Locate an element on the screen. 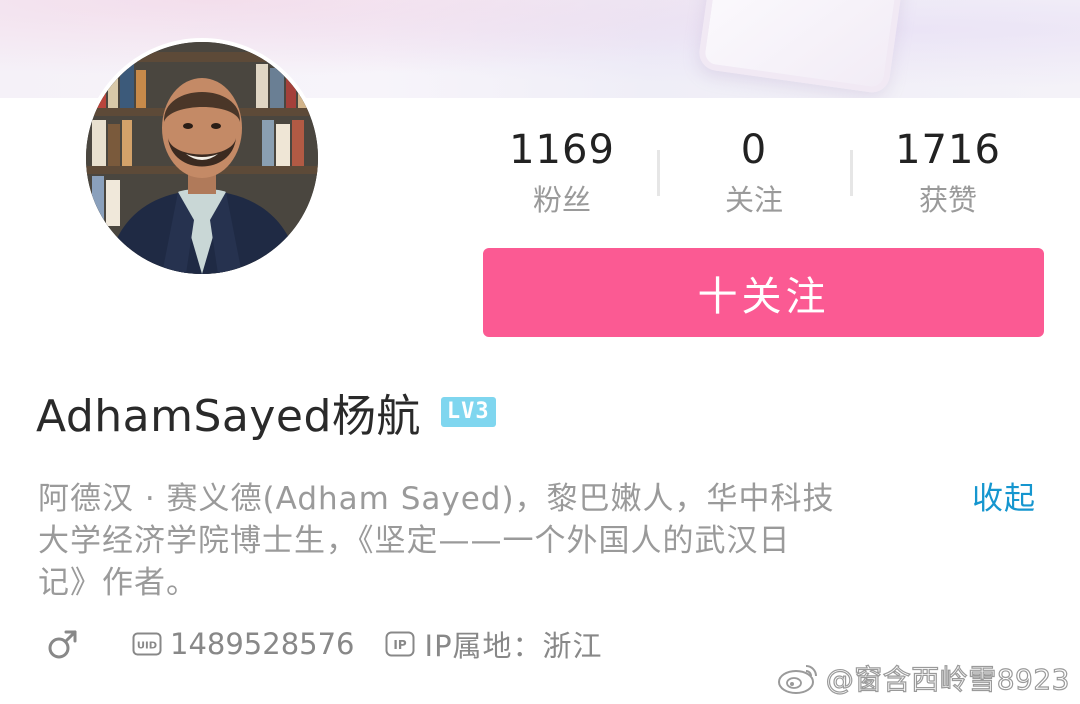  stat-followers: 1169 粉丝 is located at coordinates (562, 172).